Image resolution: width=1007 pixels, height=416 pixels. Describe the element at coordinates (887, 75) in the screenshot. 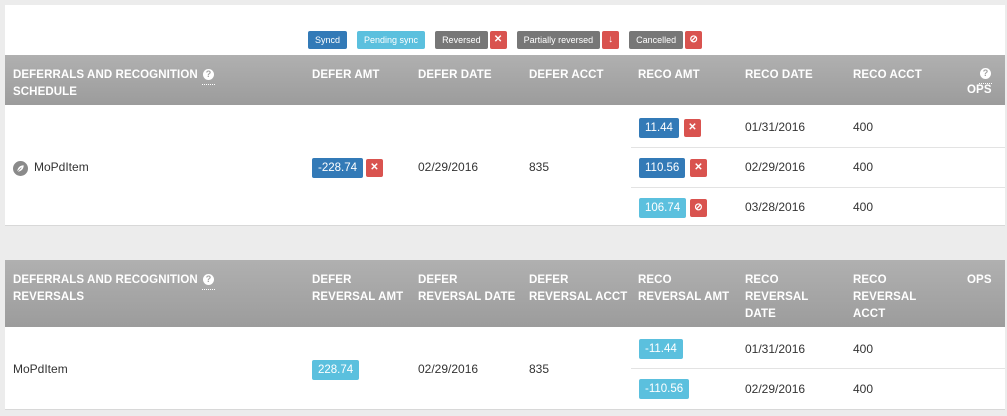

I see `header-reco-acct: RECO ACCT` at that location.